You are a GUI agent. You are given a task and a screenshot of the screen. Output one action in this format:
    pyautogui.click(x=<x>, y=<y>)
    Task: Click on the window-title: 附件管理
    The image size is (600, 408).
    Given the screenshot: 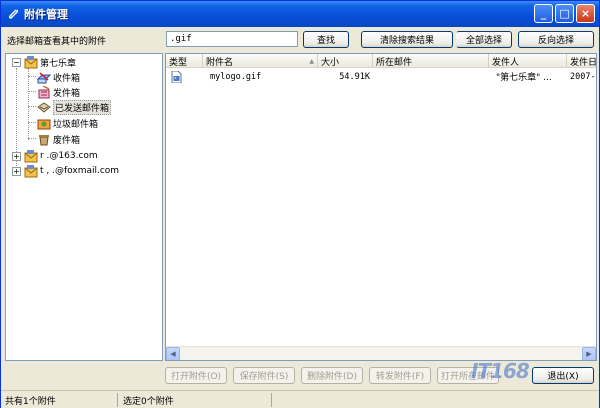 What is the action you would take?
    pyautogui.click(x=46, y=14)
    